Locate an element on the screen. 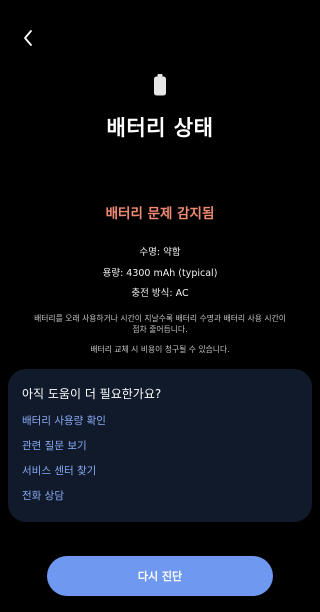 The image size is (320, 612). help-title: 아직 도움이 더 필요한가요? is located at coordinates (92, 394).